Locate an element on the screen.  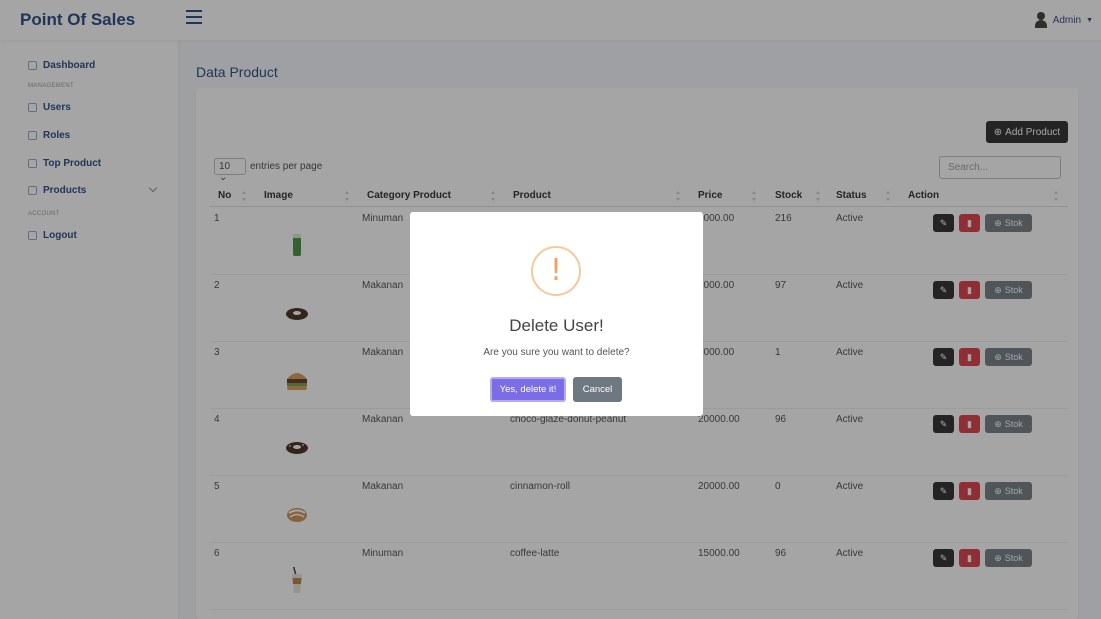
confirm-delete-button: Yes, delete it! is located at coordinates (528, 389).